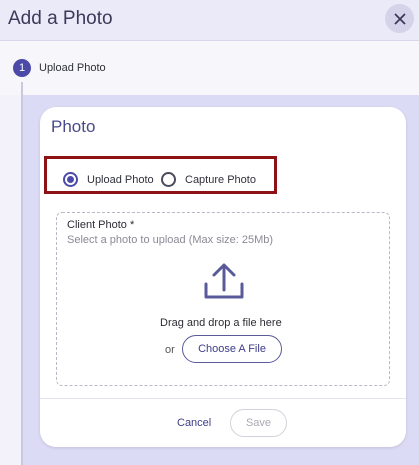  What do you see at coordinates (232, 349) in the screenshot?
I see `choose-file-button: Choose A File` at bounding box center [232, 349].